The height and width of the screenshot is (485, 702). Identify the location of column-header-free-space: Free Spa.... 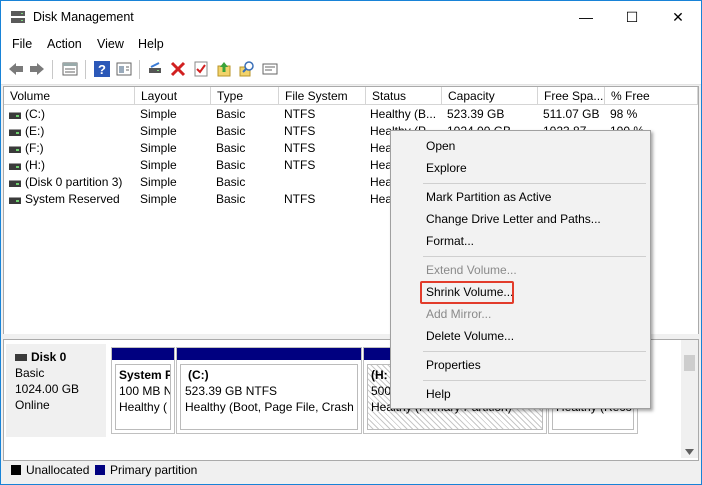
(571, 96).